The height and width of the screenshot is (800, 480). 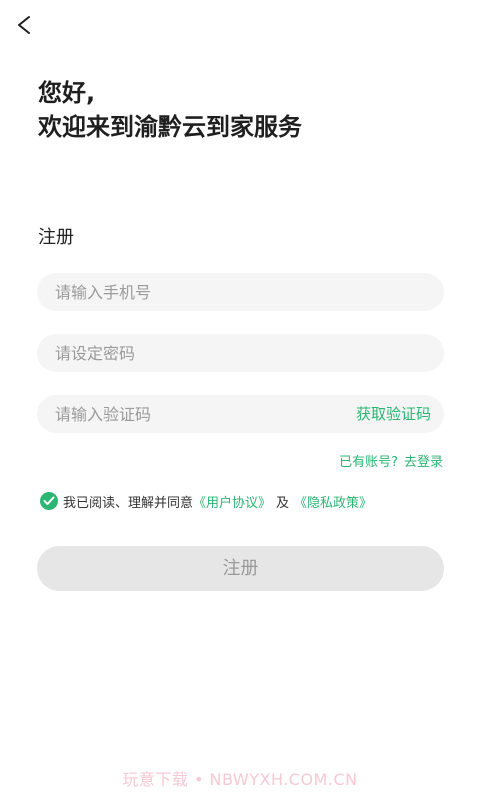 What do you see at coordinates (423, 462) in the screenshot?
I see `login-label: 去登录` at bounding box center [423, 462].